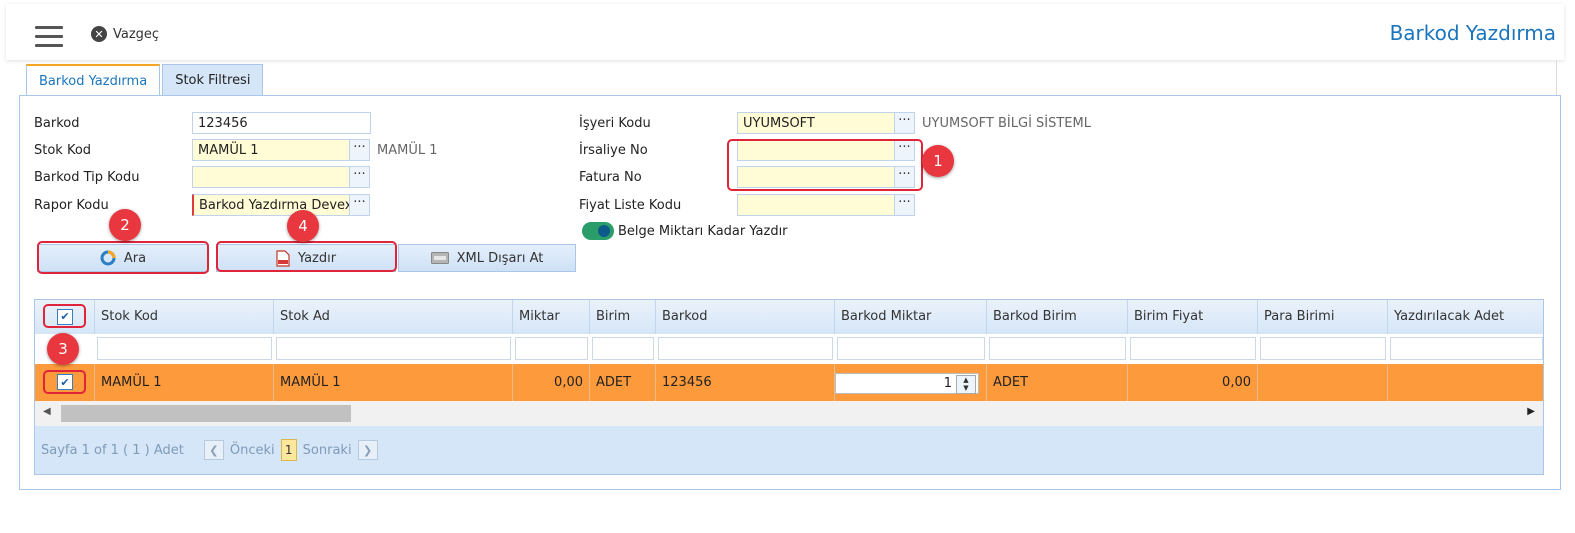 The image size is (1575, 533). What do you see at coordinates (71, 205) in the screenshot?
I see `rapor-kodu-label: Rapor Kodu` at bounding box center [71, 205].